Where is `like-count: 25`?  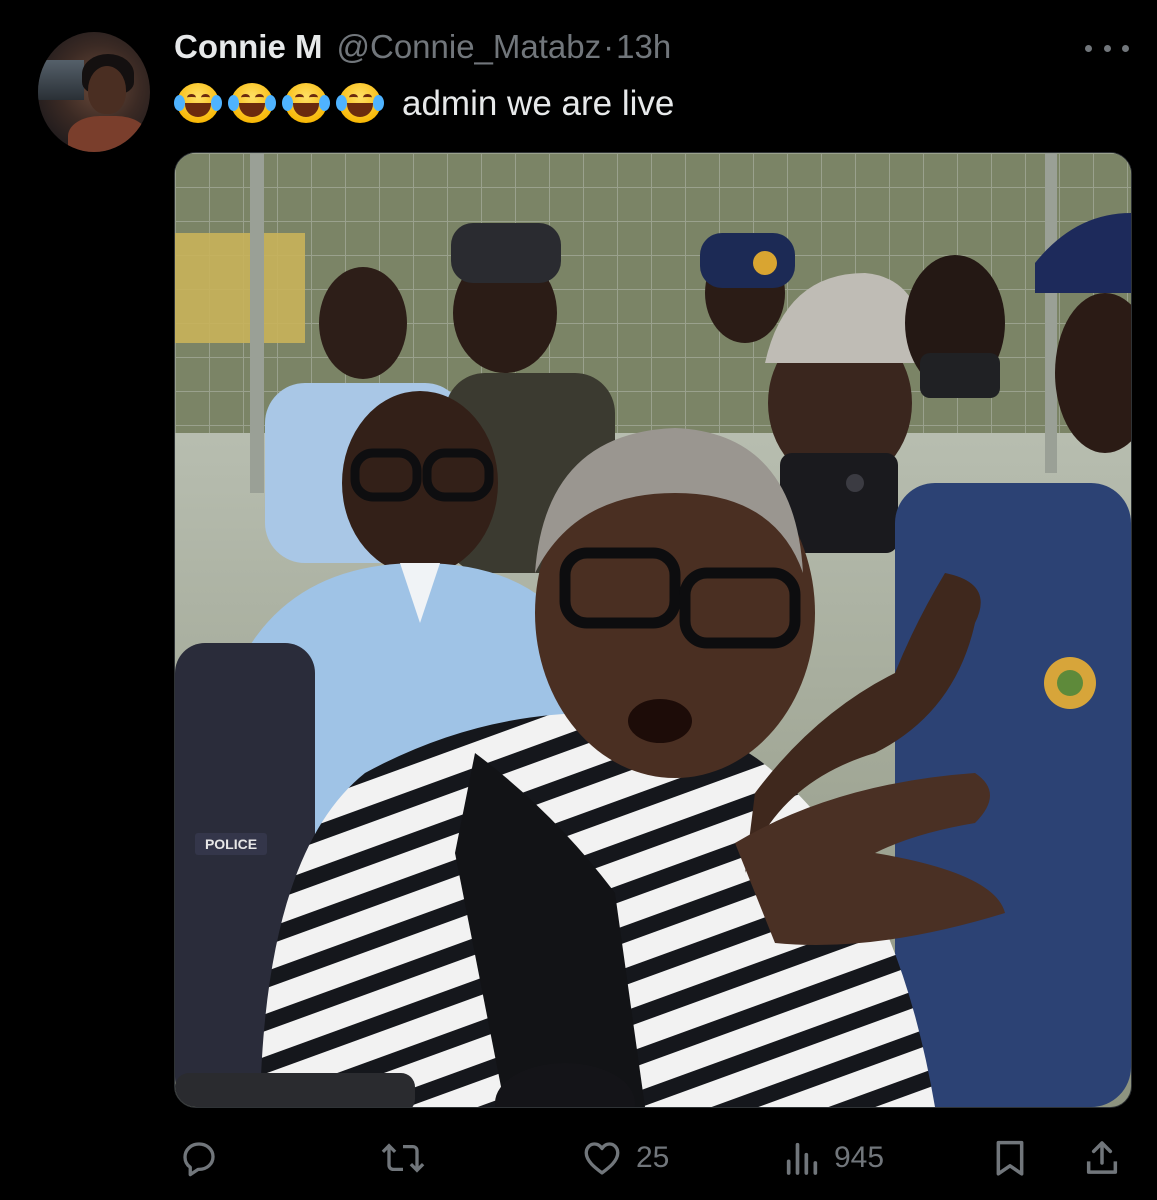 like-count: 25 is located at coordinates (653, 1157).